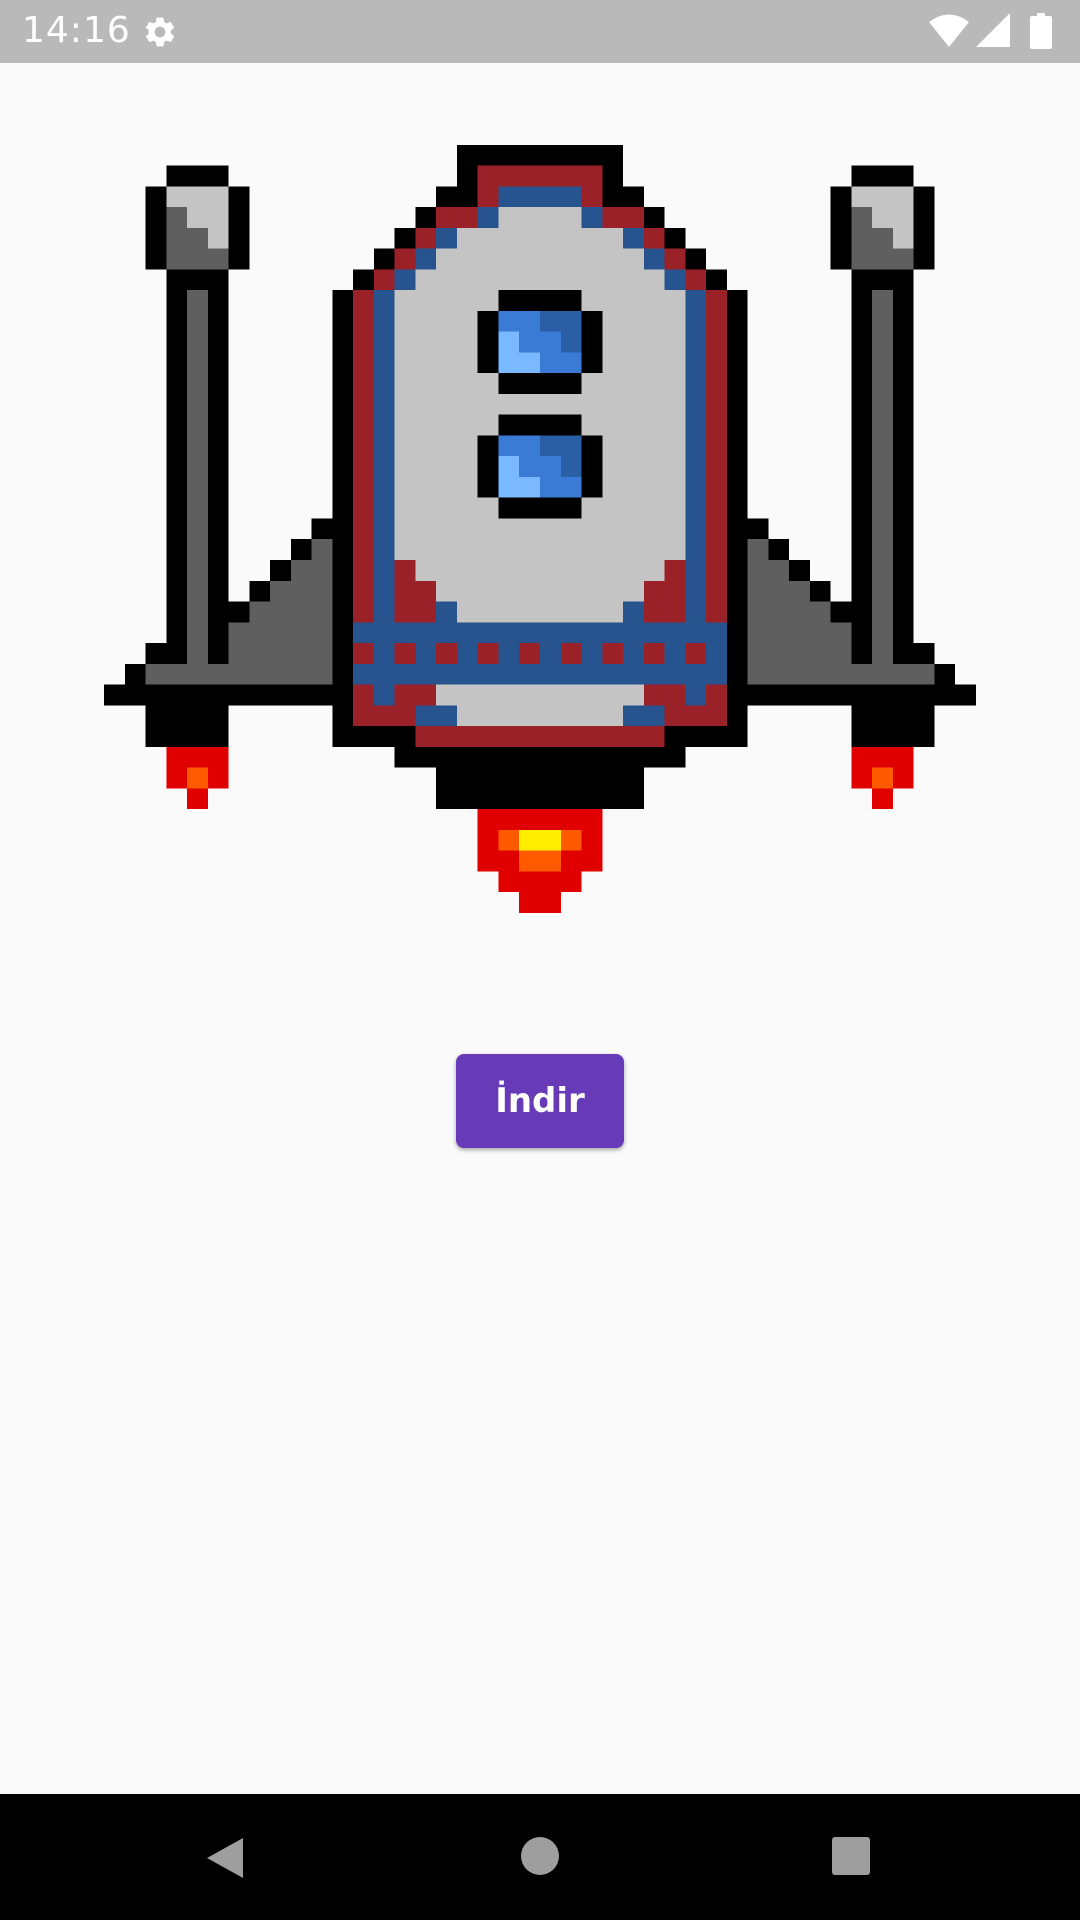 The image size is (1080, 1920). What do you see at coordinates (993, 30) in the screenshot?
I see `cellular-signal-icon` at bounding box center [993, 30].